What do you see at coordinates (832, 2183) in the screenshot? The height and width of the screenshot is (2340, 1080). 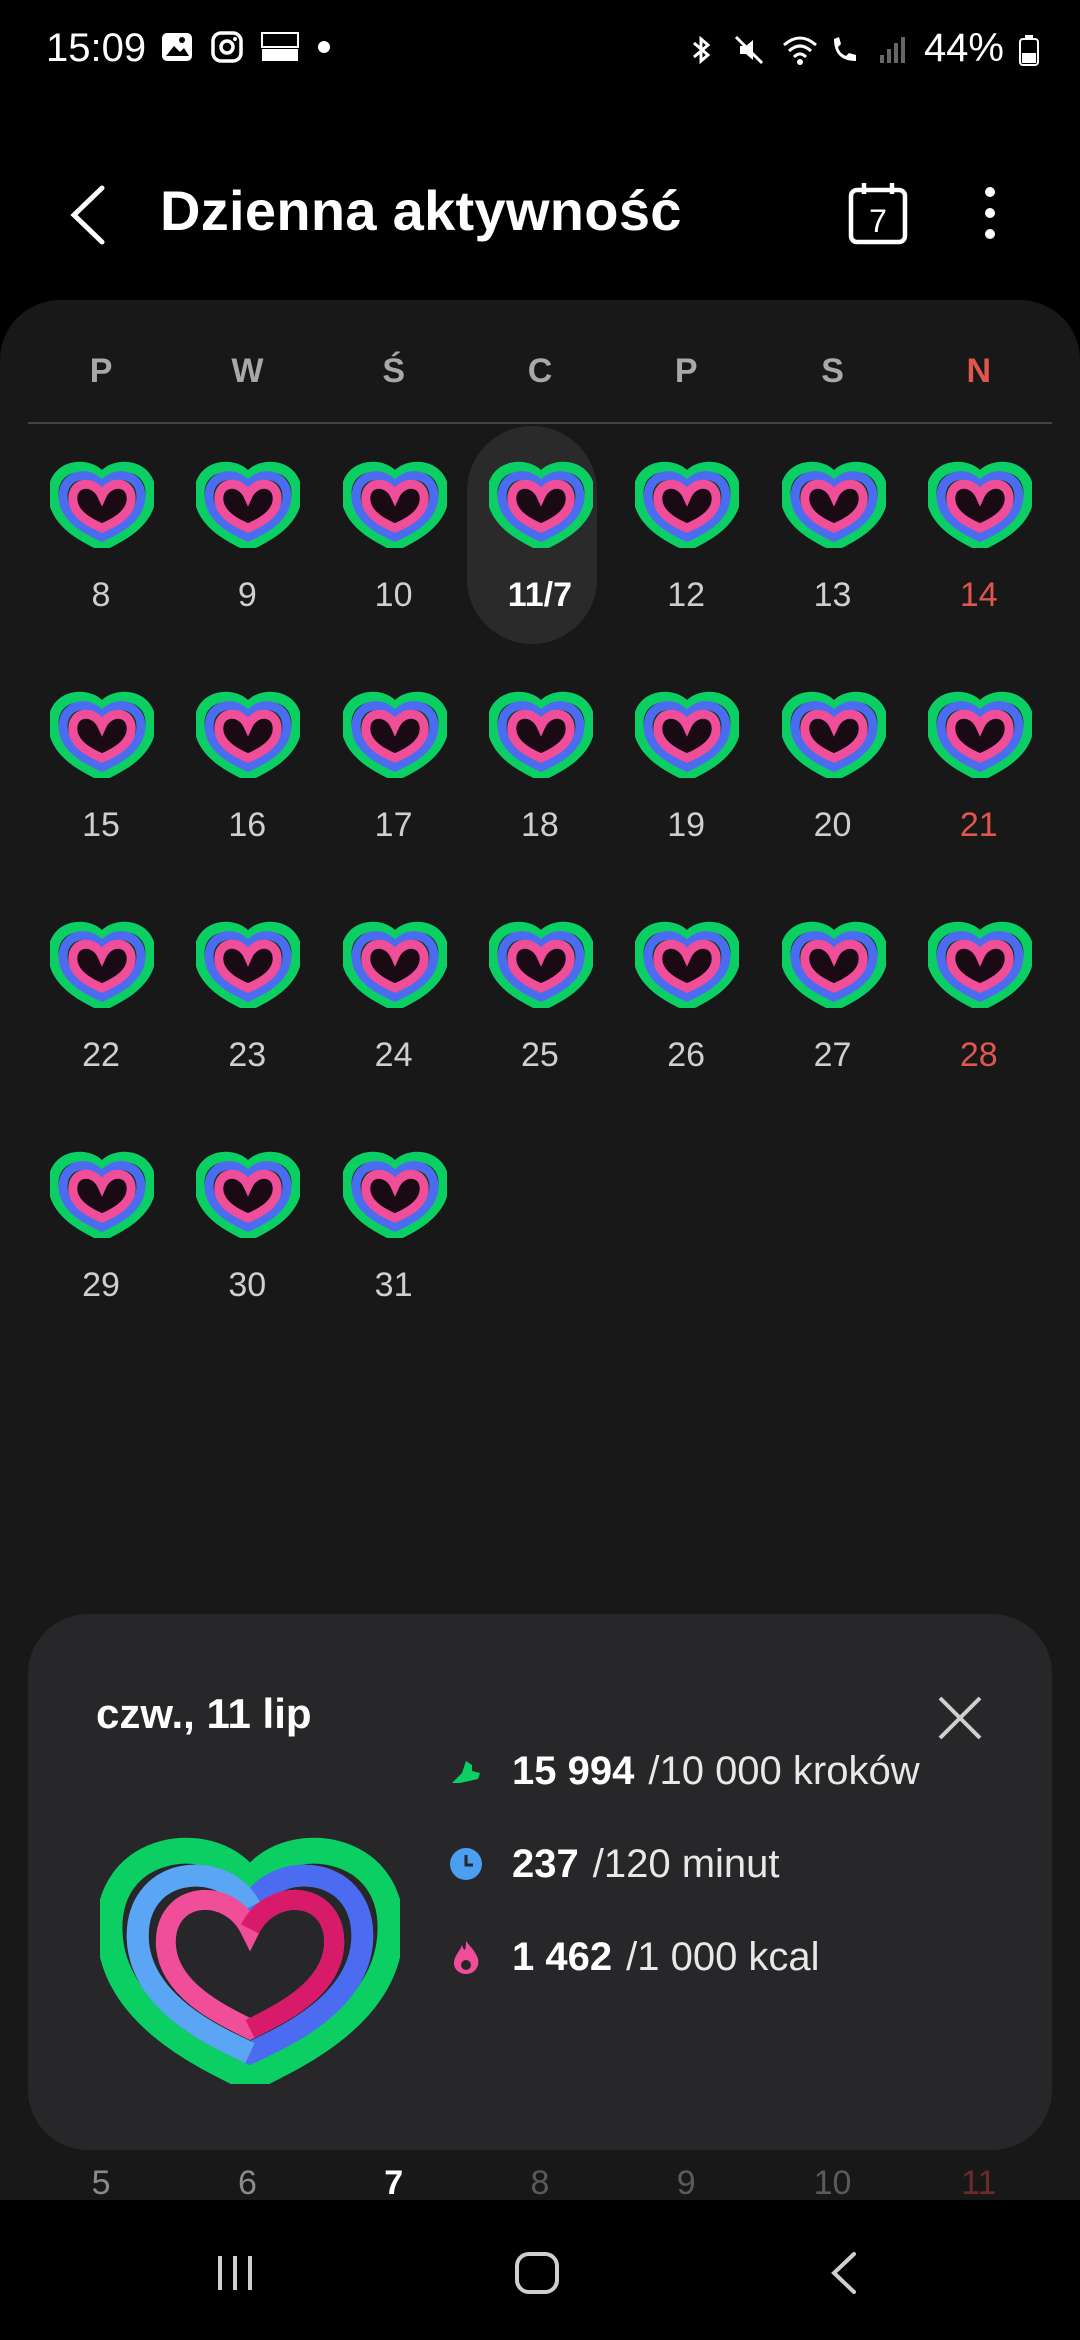 I see `week-day: 10` at bounding box center [832, 2183].